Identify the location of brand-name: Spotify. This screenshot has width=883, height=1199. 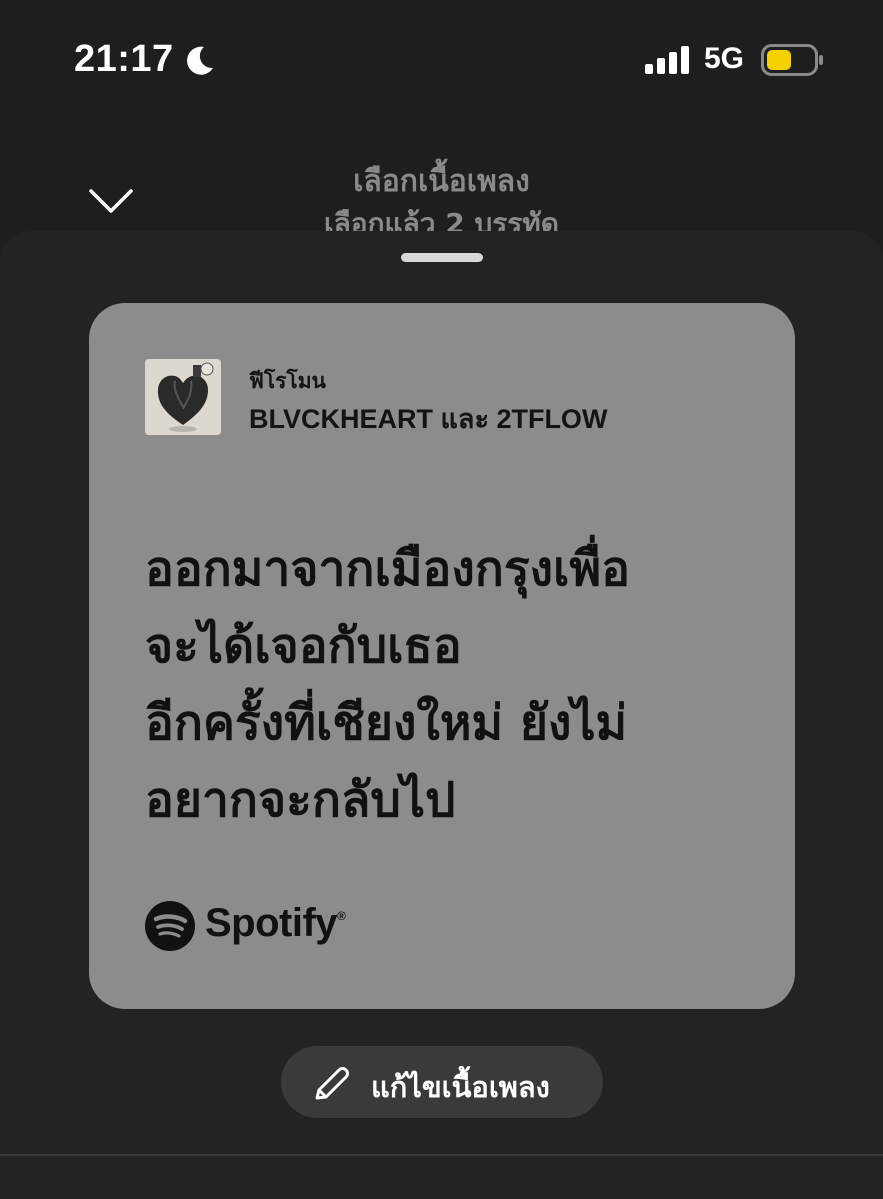
(271, 923).